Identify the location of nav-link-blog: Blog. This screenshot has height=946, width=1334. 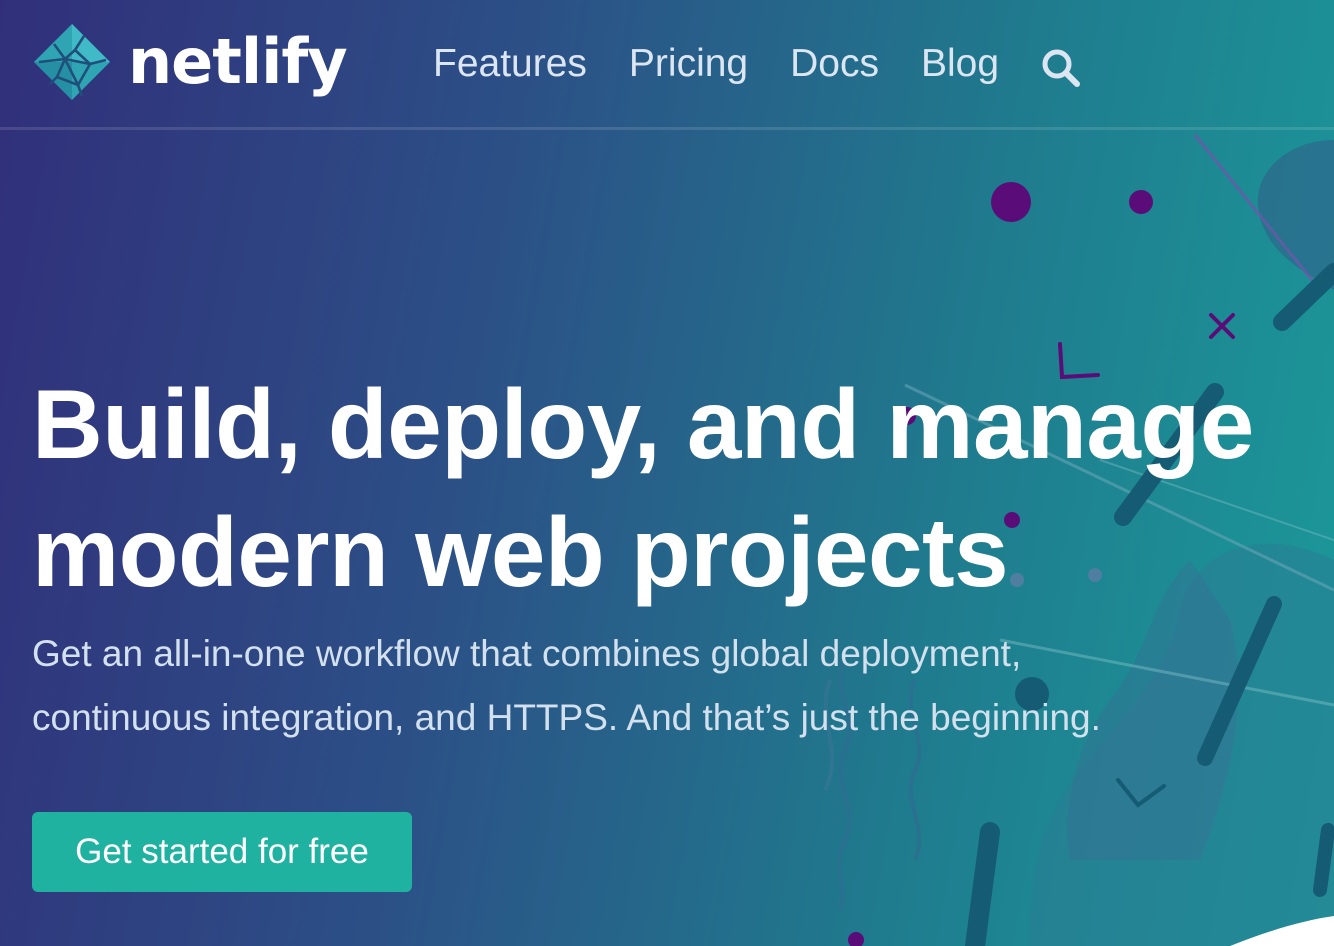
(960, 64).